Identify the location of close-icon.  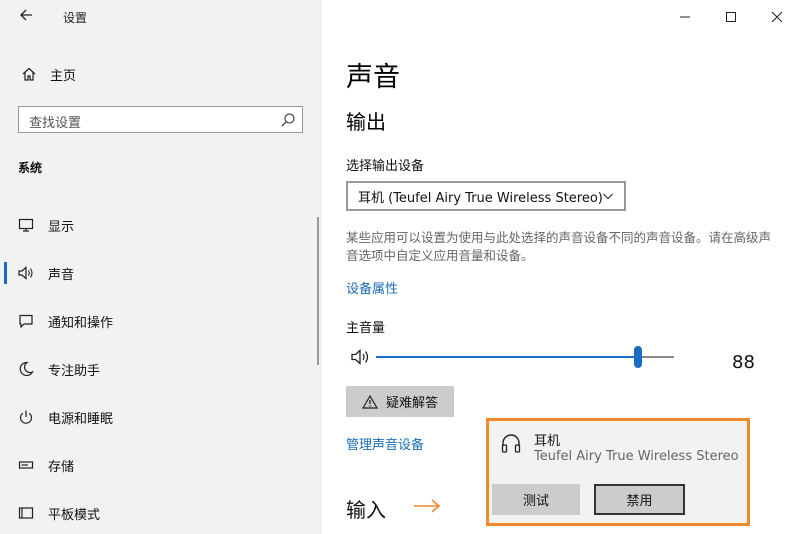
(777, 17).